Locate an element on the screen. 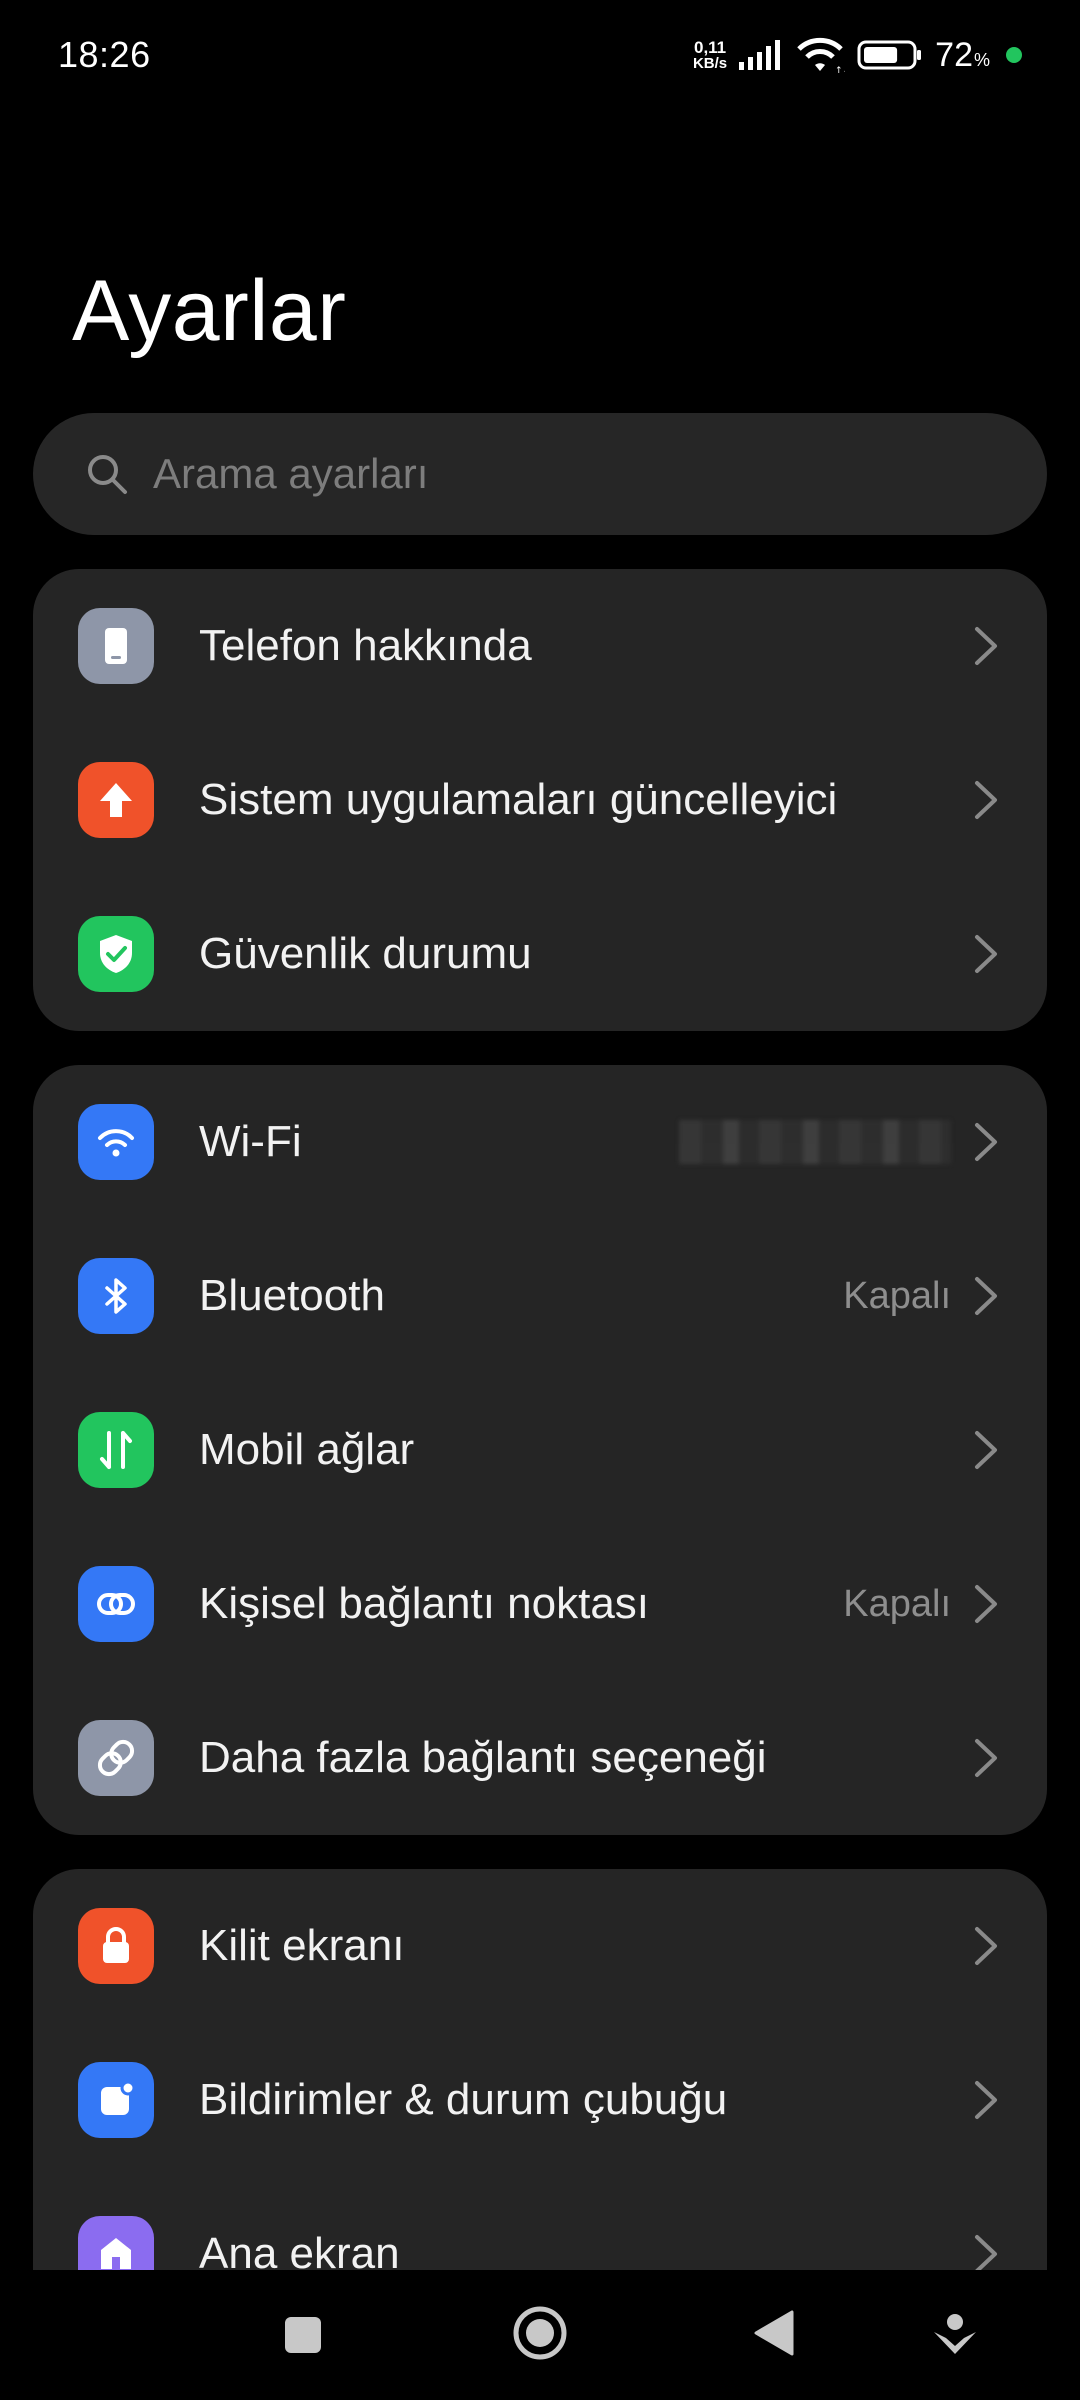 The height and width of the screenshot is (2400, 1080). wifi-icon is located at coordinates (116, 1142).